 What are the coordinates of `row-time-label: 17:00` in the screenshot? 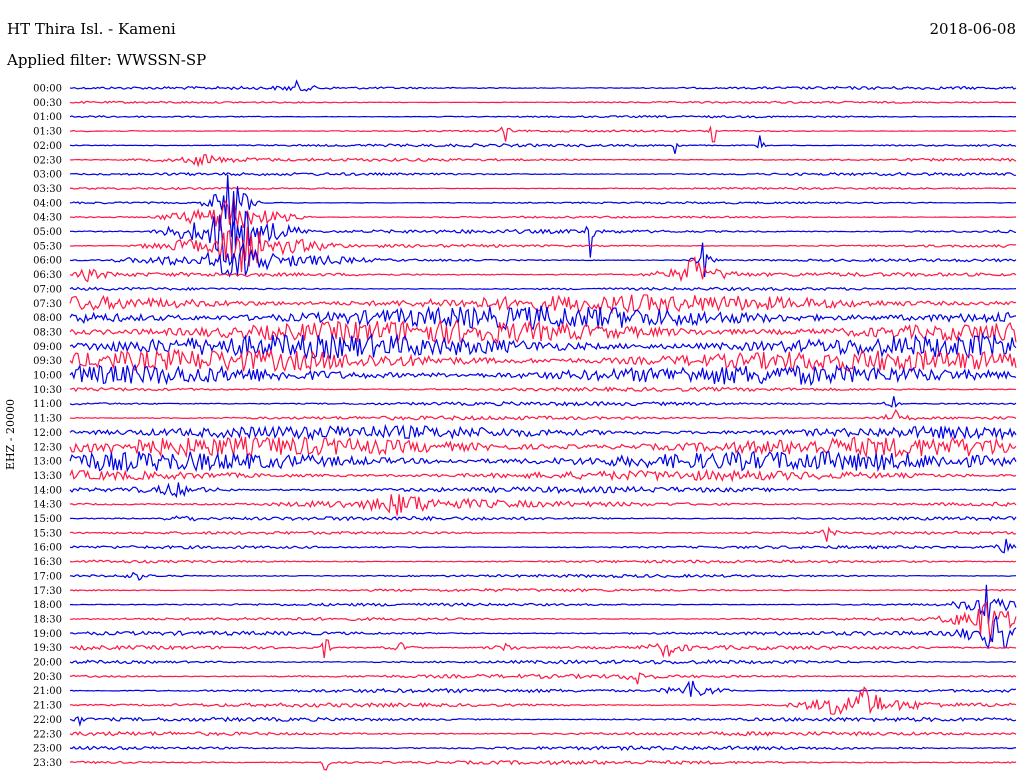 It's located at (47, 576).